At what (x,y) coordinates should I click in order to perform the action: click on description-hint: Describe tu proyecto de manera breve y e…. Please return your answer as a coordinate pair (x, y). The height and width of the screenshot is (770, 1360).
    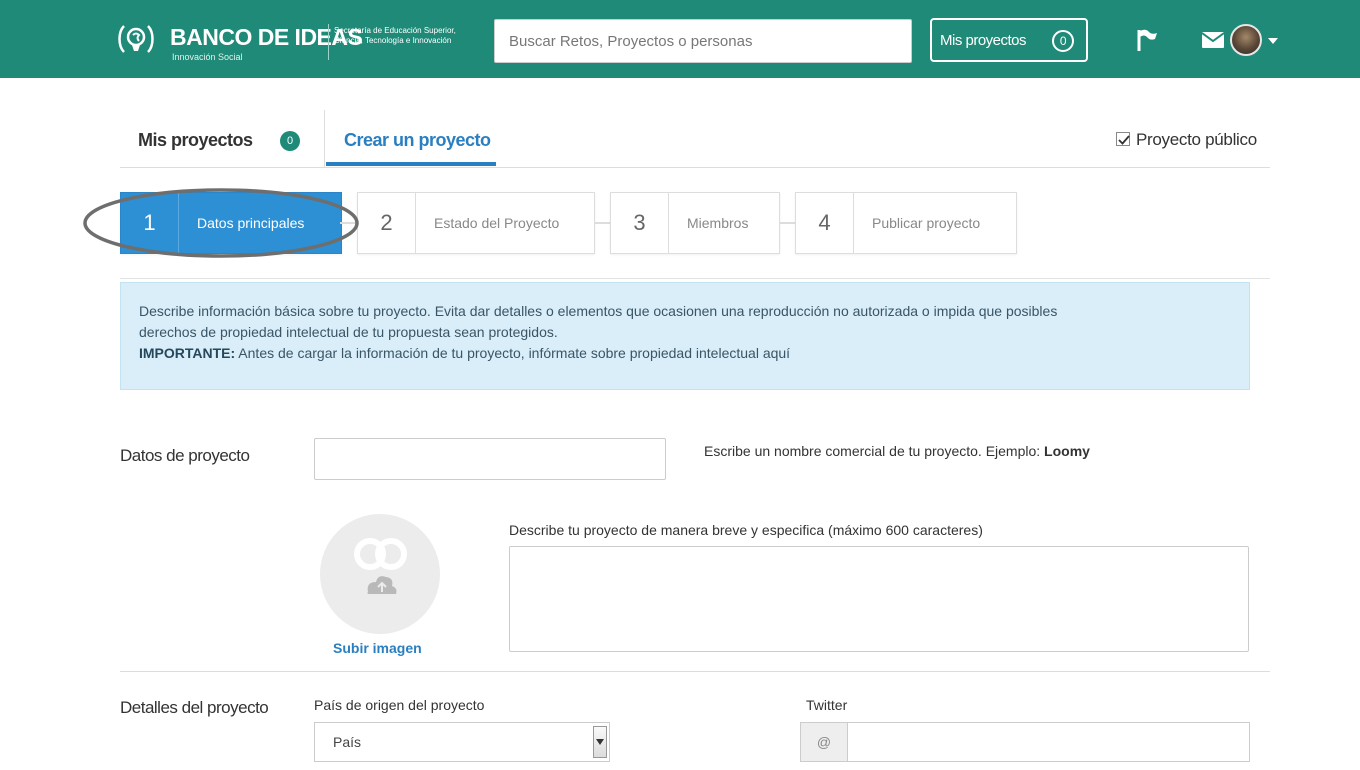
    Looking at the image, I should click on (746, 530).